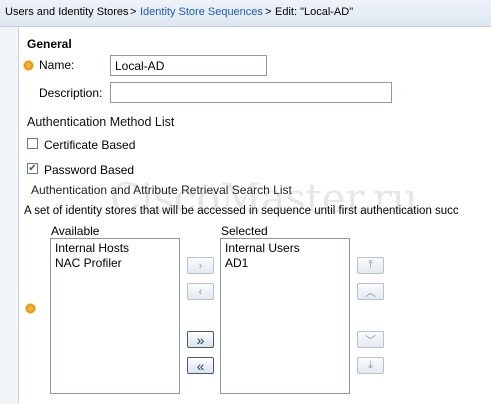  Describe the element at coordinates (285, 316) in the screenshot. I see `selected-listbox: Internal Users AD1` at that location.